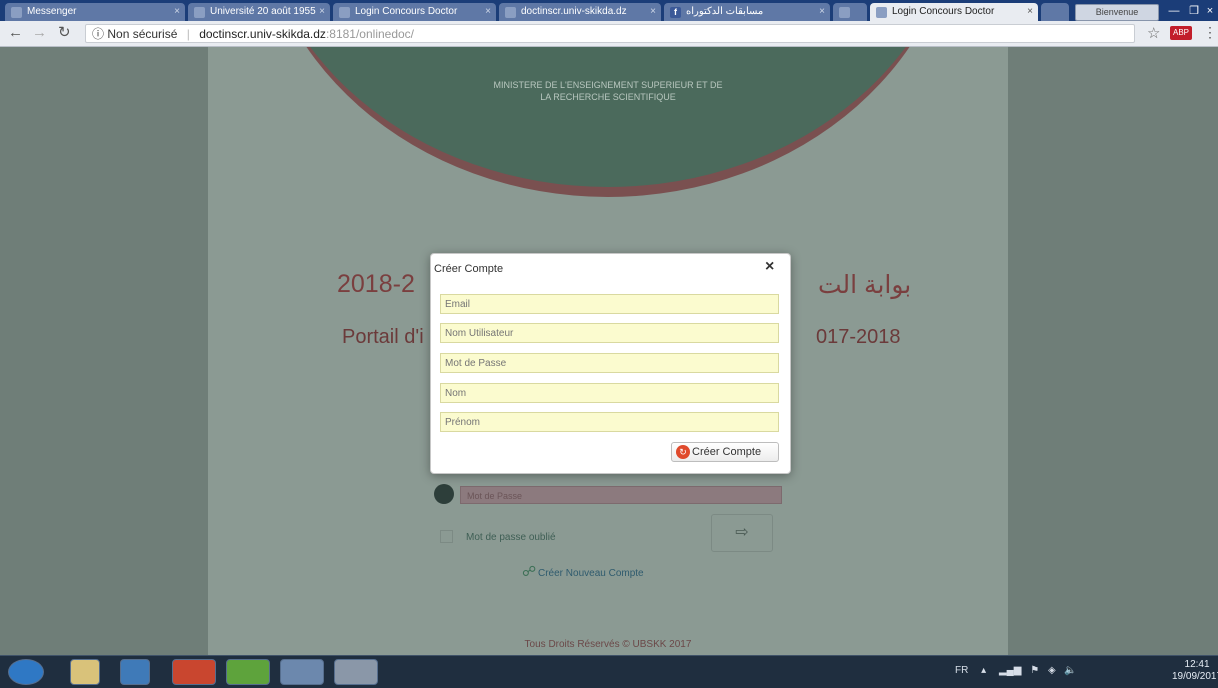 The image size is (1218, 688). Describe the element at coordinates (608, 644) in the screenshot. I see `page-footer: Tous Droits Réservés © UBSKK 2017` at that location.